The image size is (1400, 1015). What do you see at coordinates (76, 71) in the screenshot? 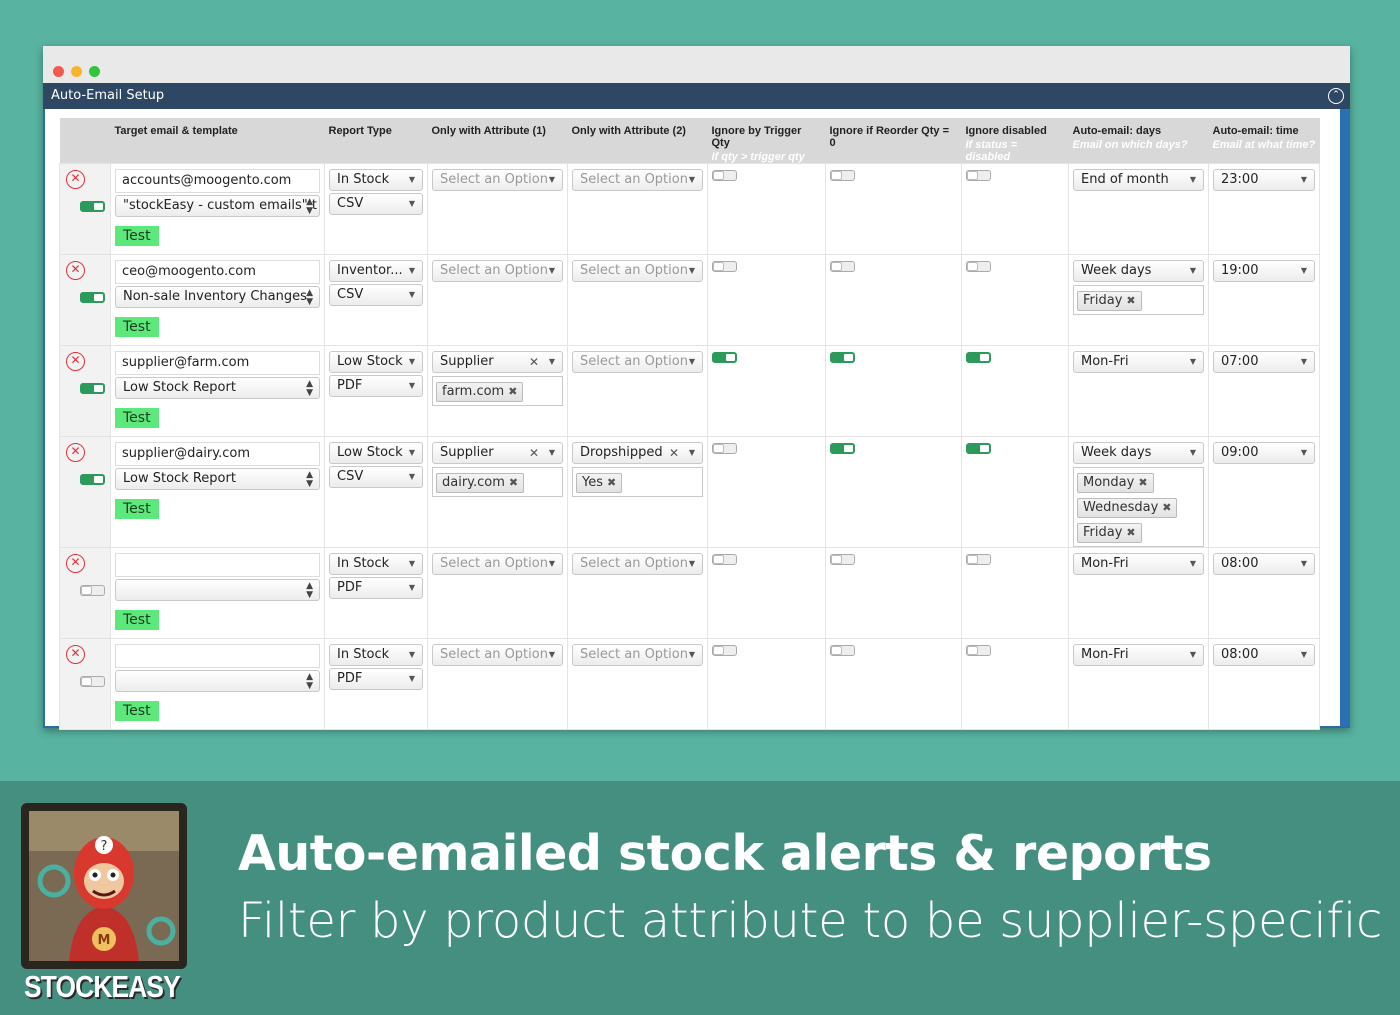
I see `minimize-window-icon` at bounding box center [76, 71].